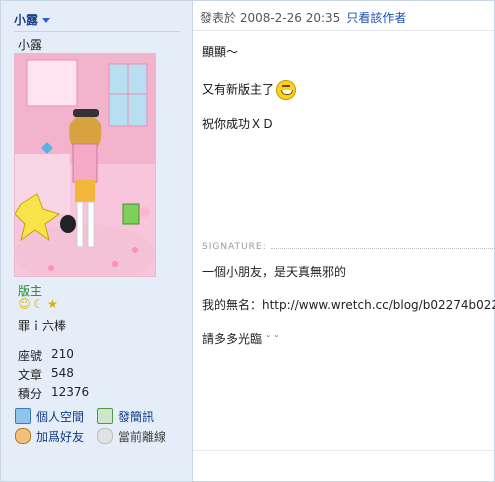 The width and height of the screenshot is (495, 482). I want to click on moon-icon: ☾, so click(38, 304).